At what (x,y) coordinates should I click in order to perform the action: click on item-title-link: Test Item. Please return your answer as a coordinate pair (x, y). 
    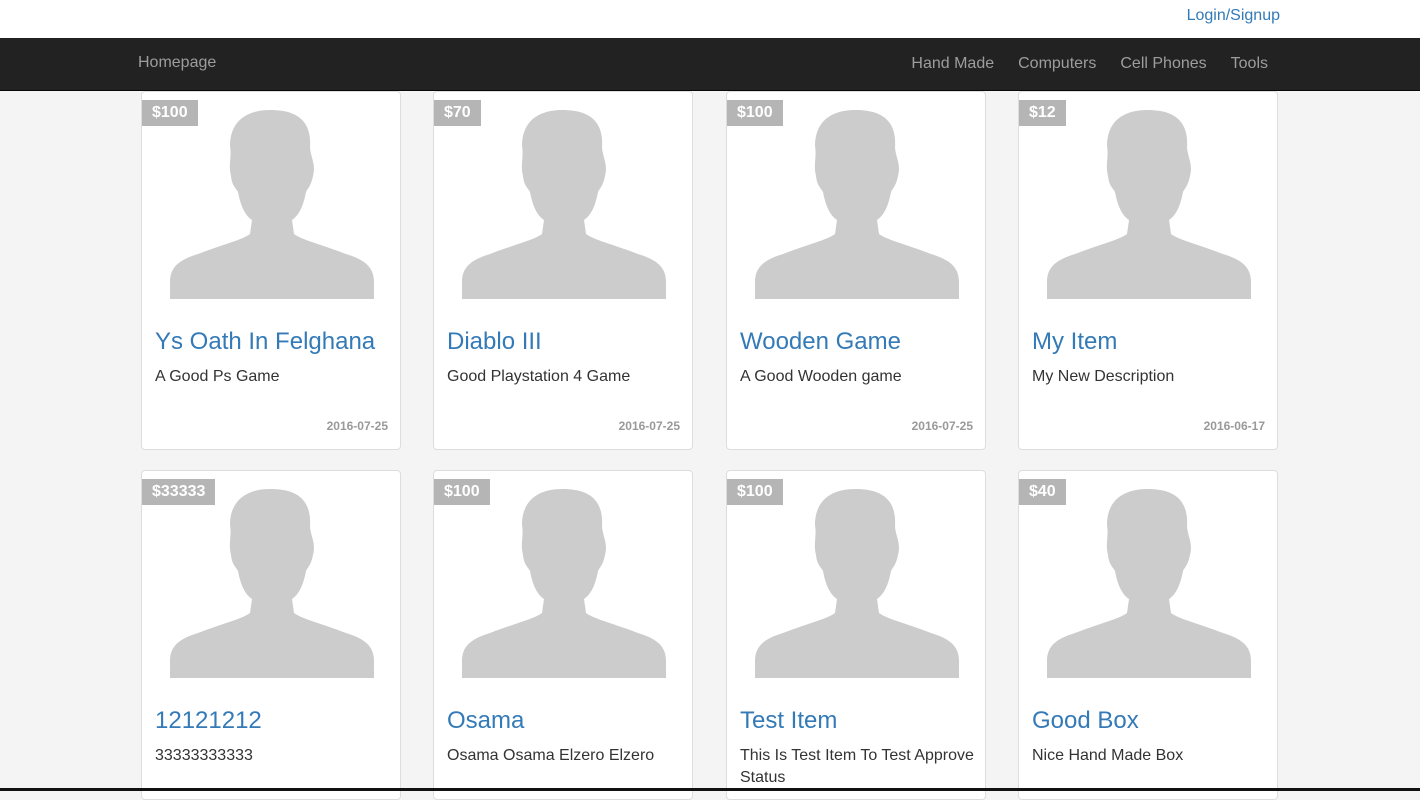
    Looking at the image, I should click on (788, 721).